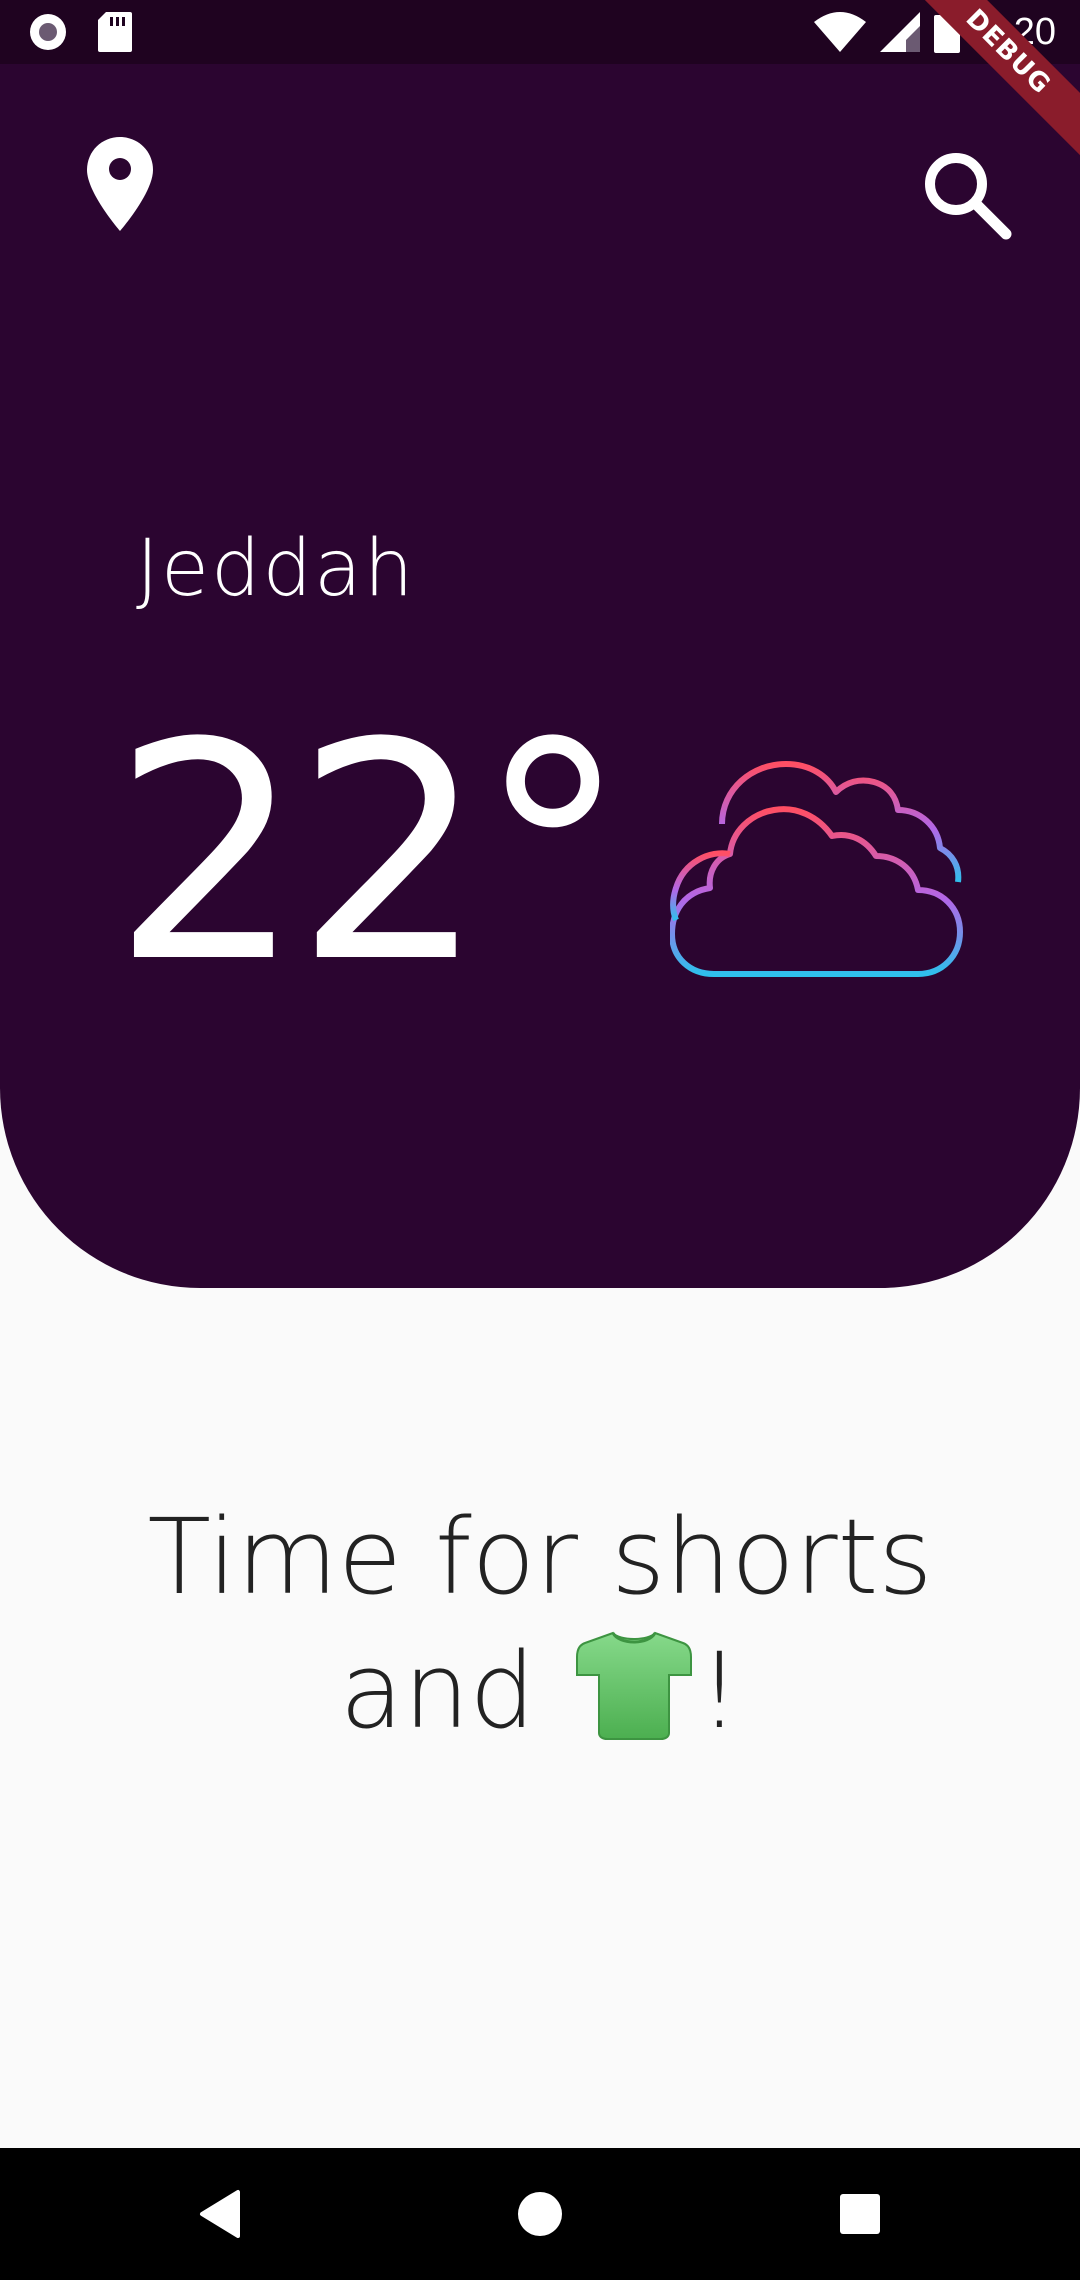 The width and height of the screenshot is (1080, 2280). Describe the element at coordinates (633, 1685) in the screenshot. I see `t-shirt-icon` at that location.